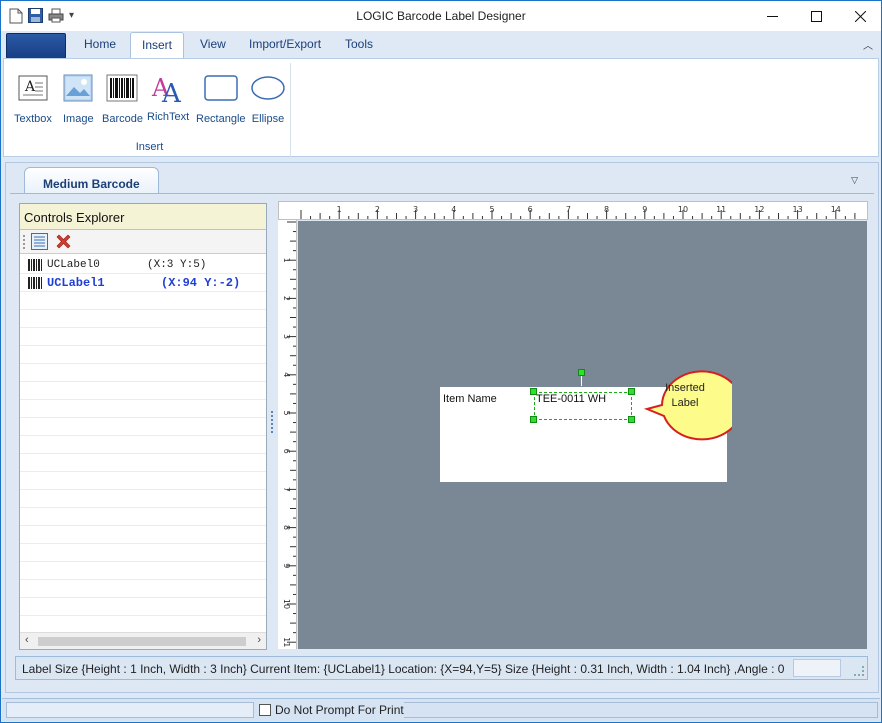 The image size is (882, 723). What do you see at coordinates (641, 710) in the screenshot?
I see `bottom-status-field-right` at bounding box center [641, 710].